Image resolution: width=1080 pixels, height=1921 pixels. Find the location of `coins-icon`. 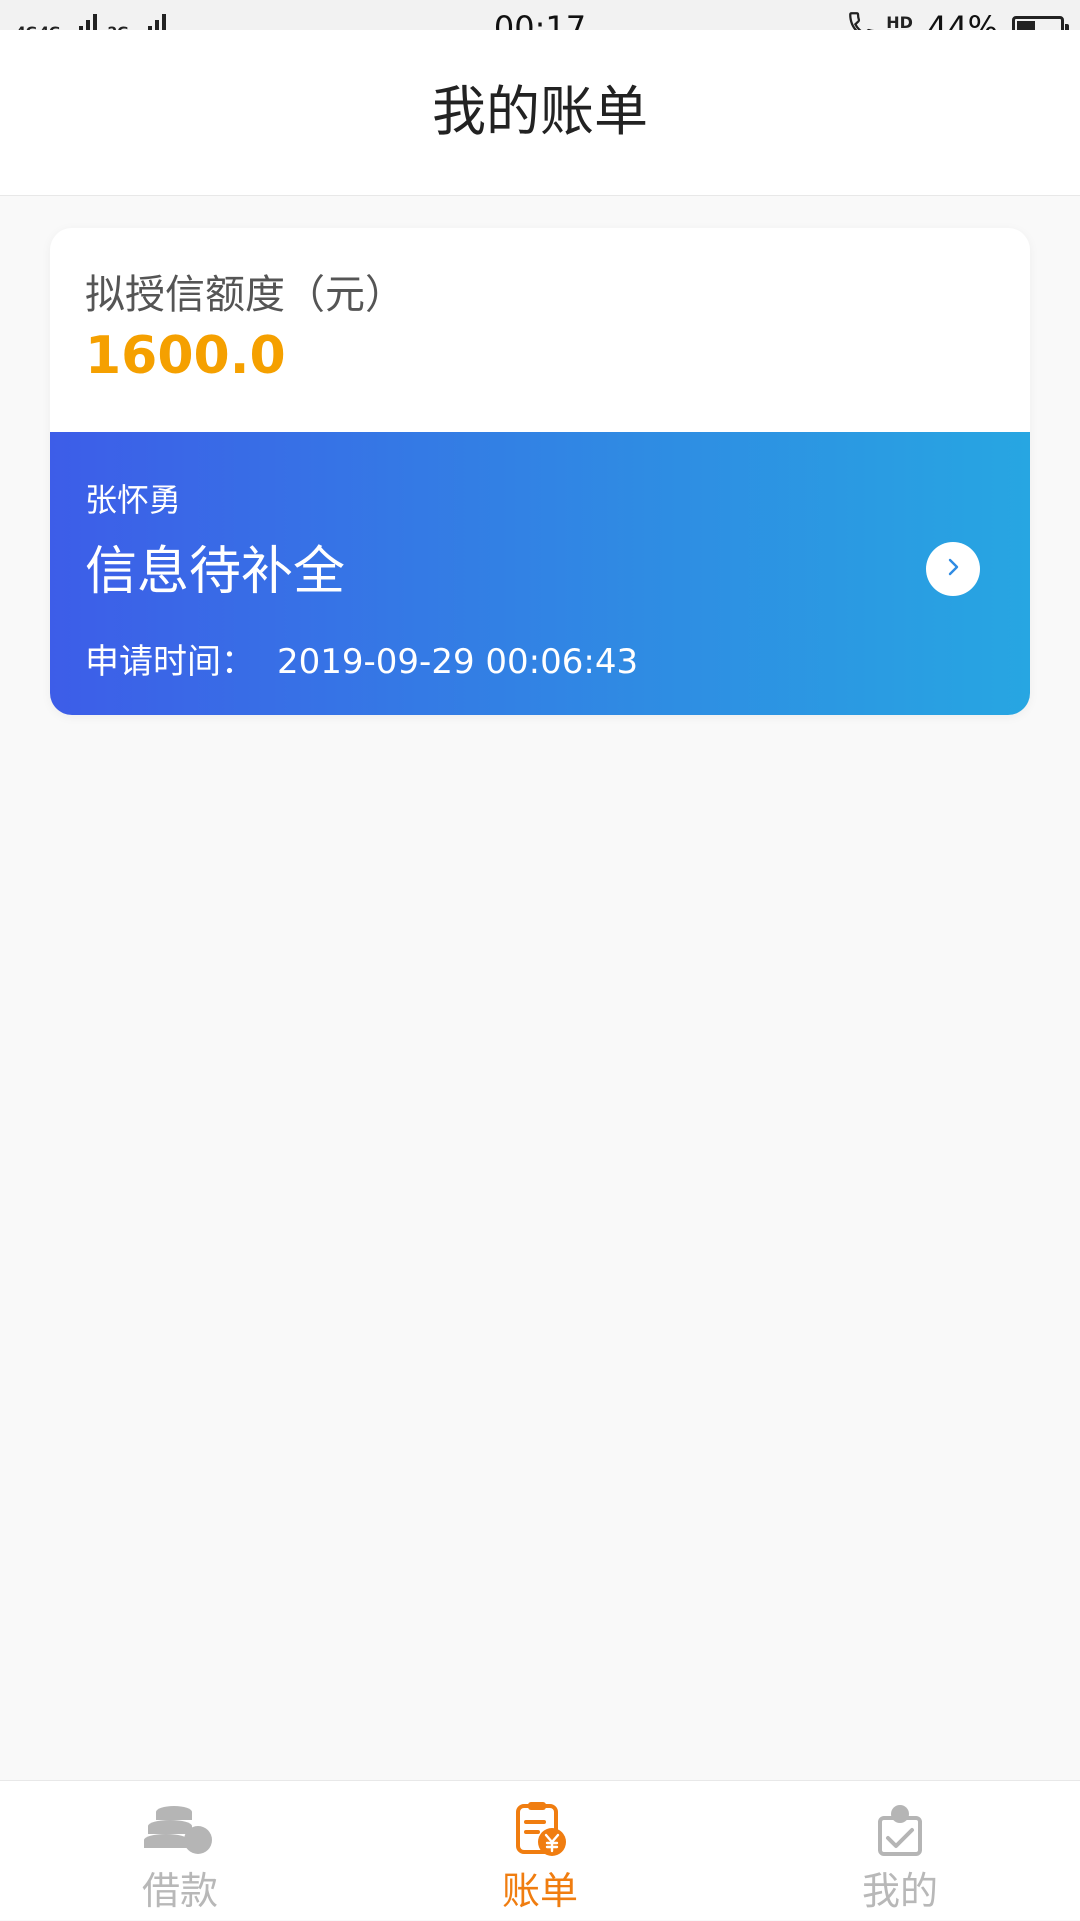

coins-icon is located at coordinates (180, 1830).